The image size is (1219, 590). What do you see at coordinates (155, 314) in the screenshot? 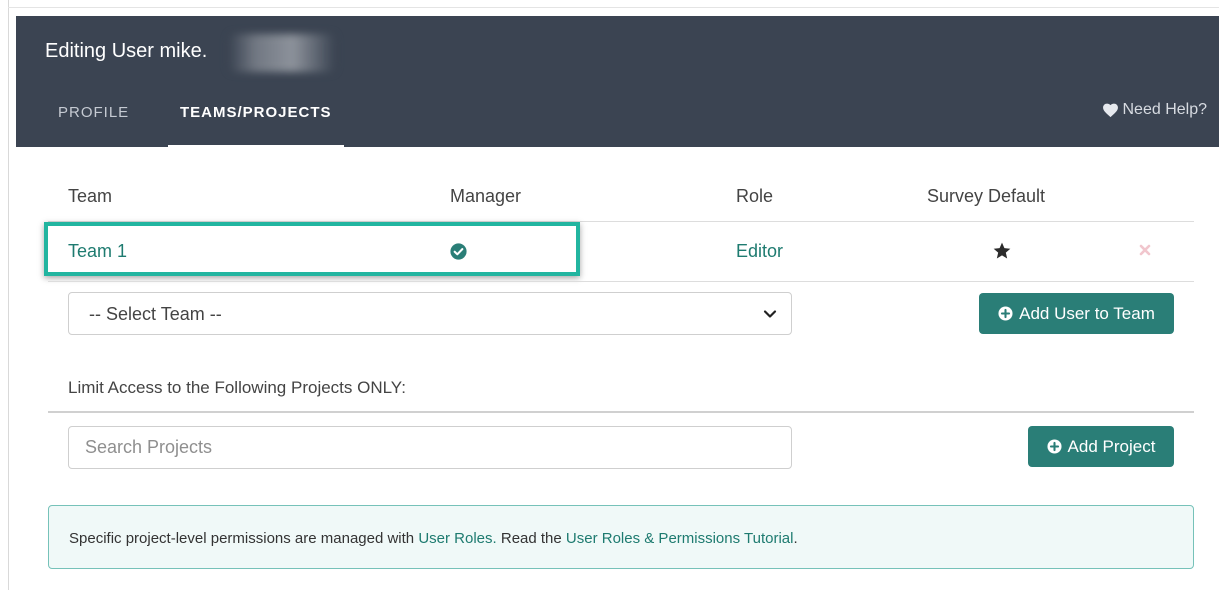
I see `team-select-value: -- Select Team --` at bounding box center [155, 314].